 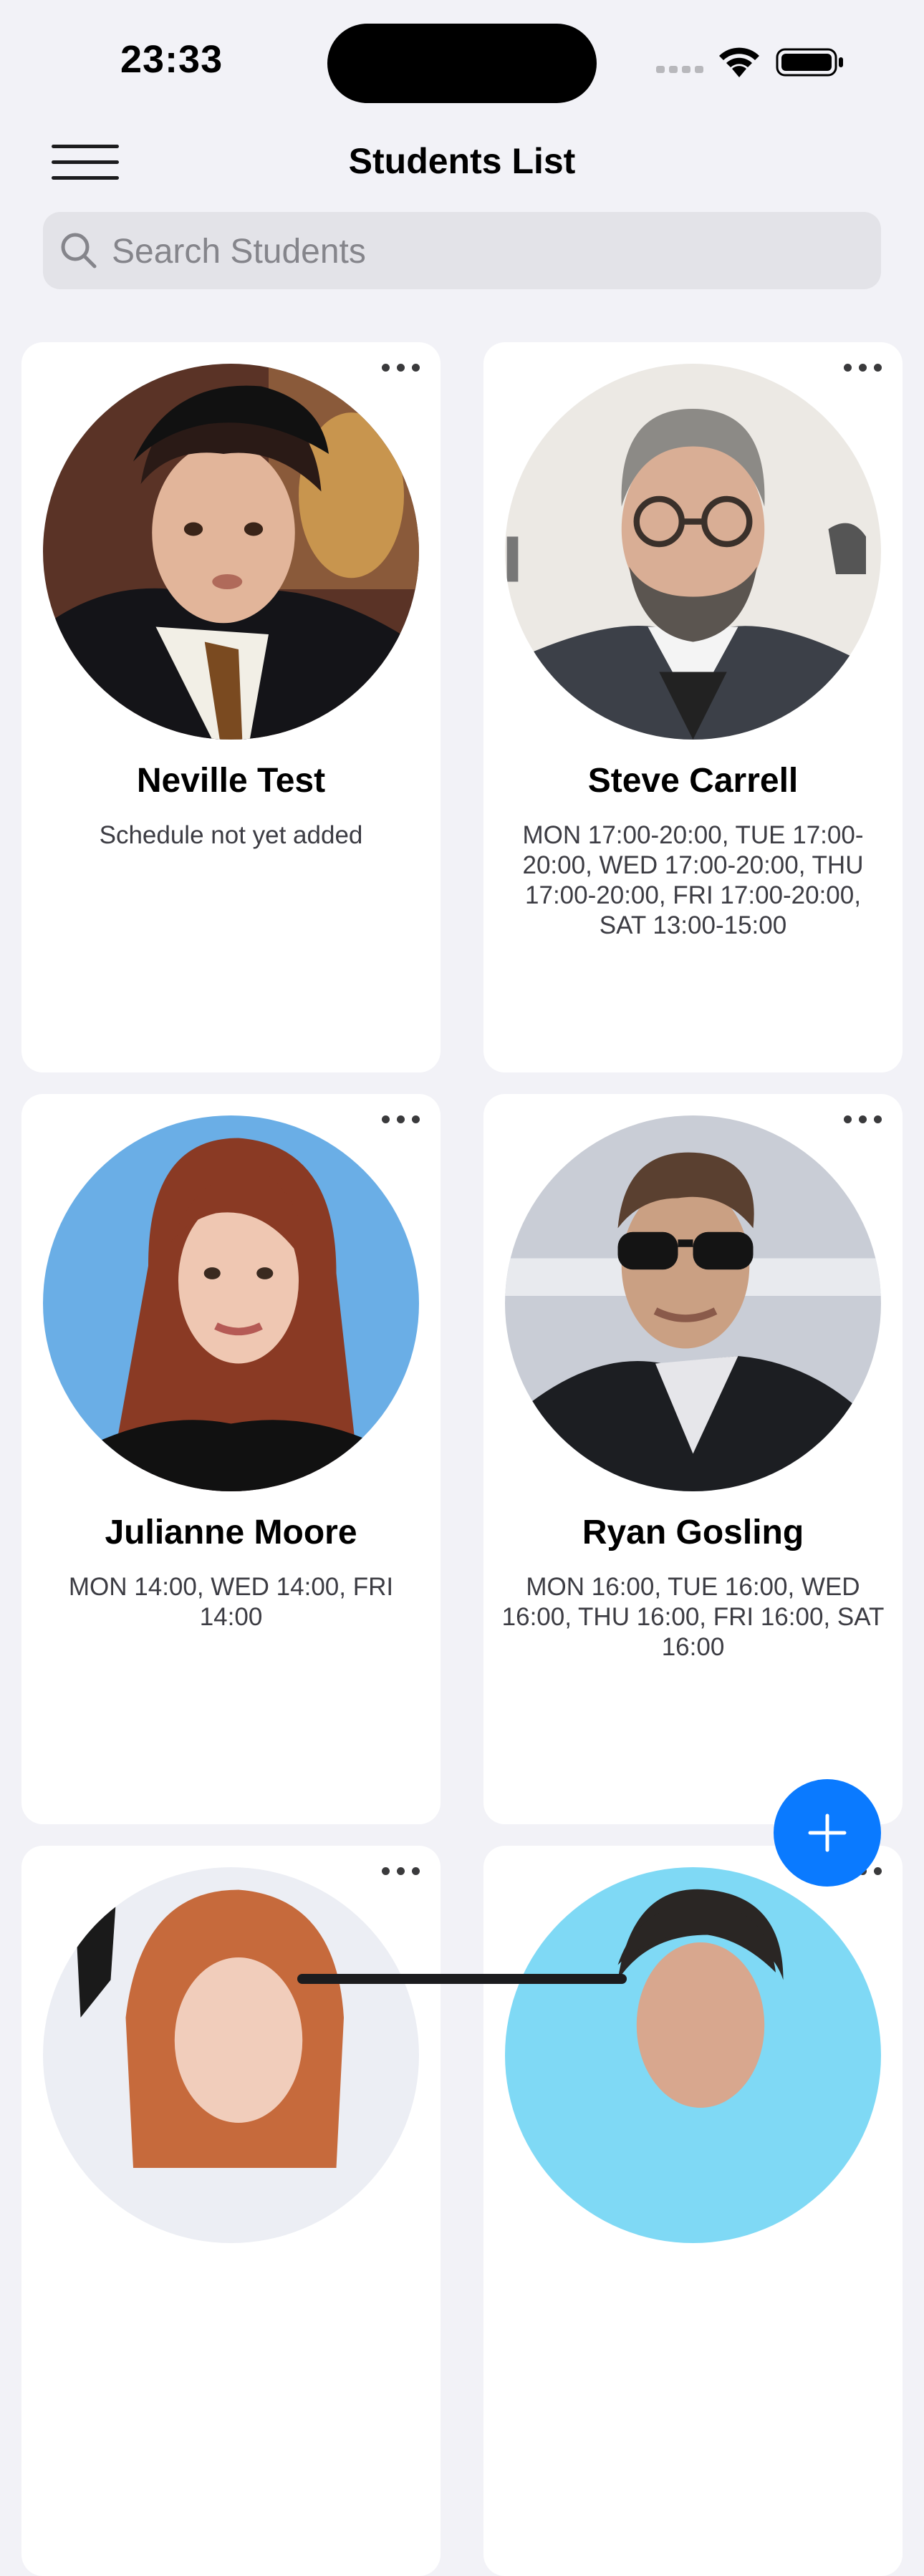 What do you see at coordinates (739, 62) in the screenshot?
I see `wifi-icon` at bounding box center [739, 62].